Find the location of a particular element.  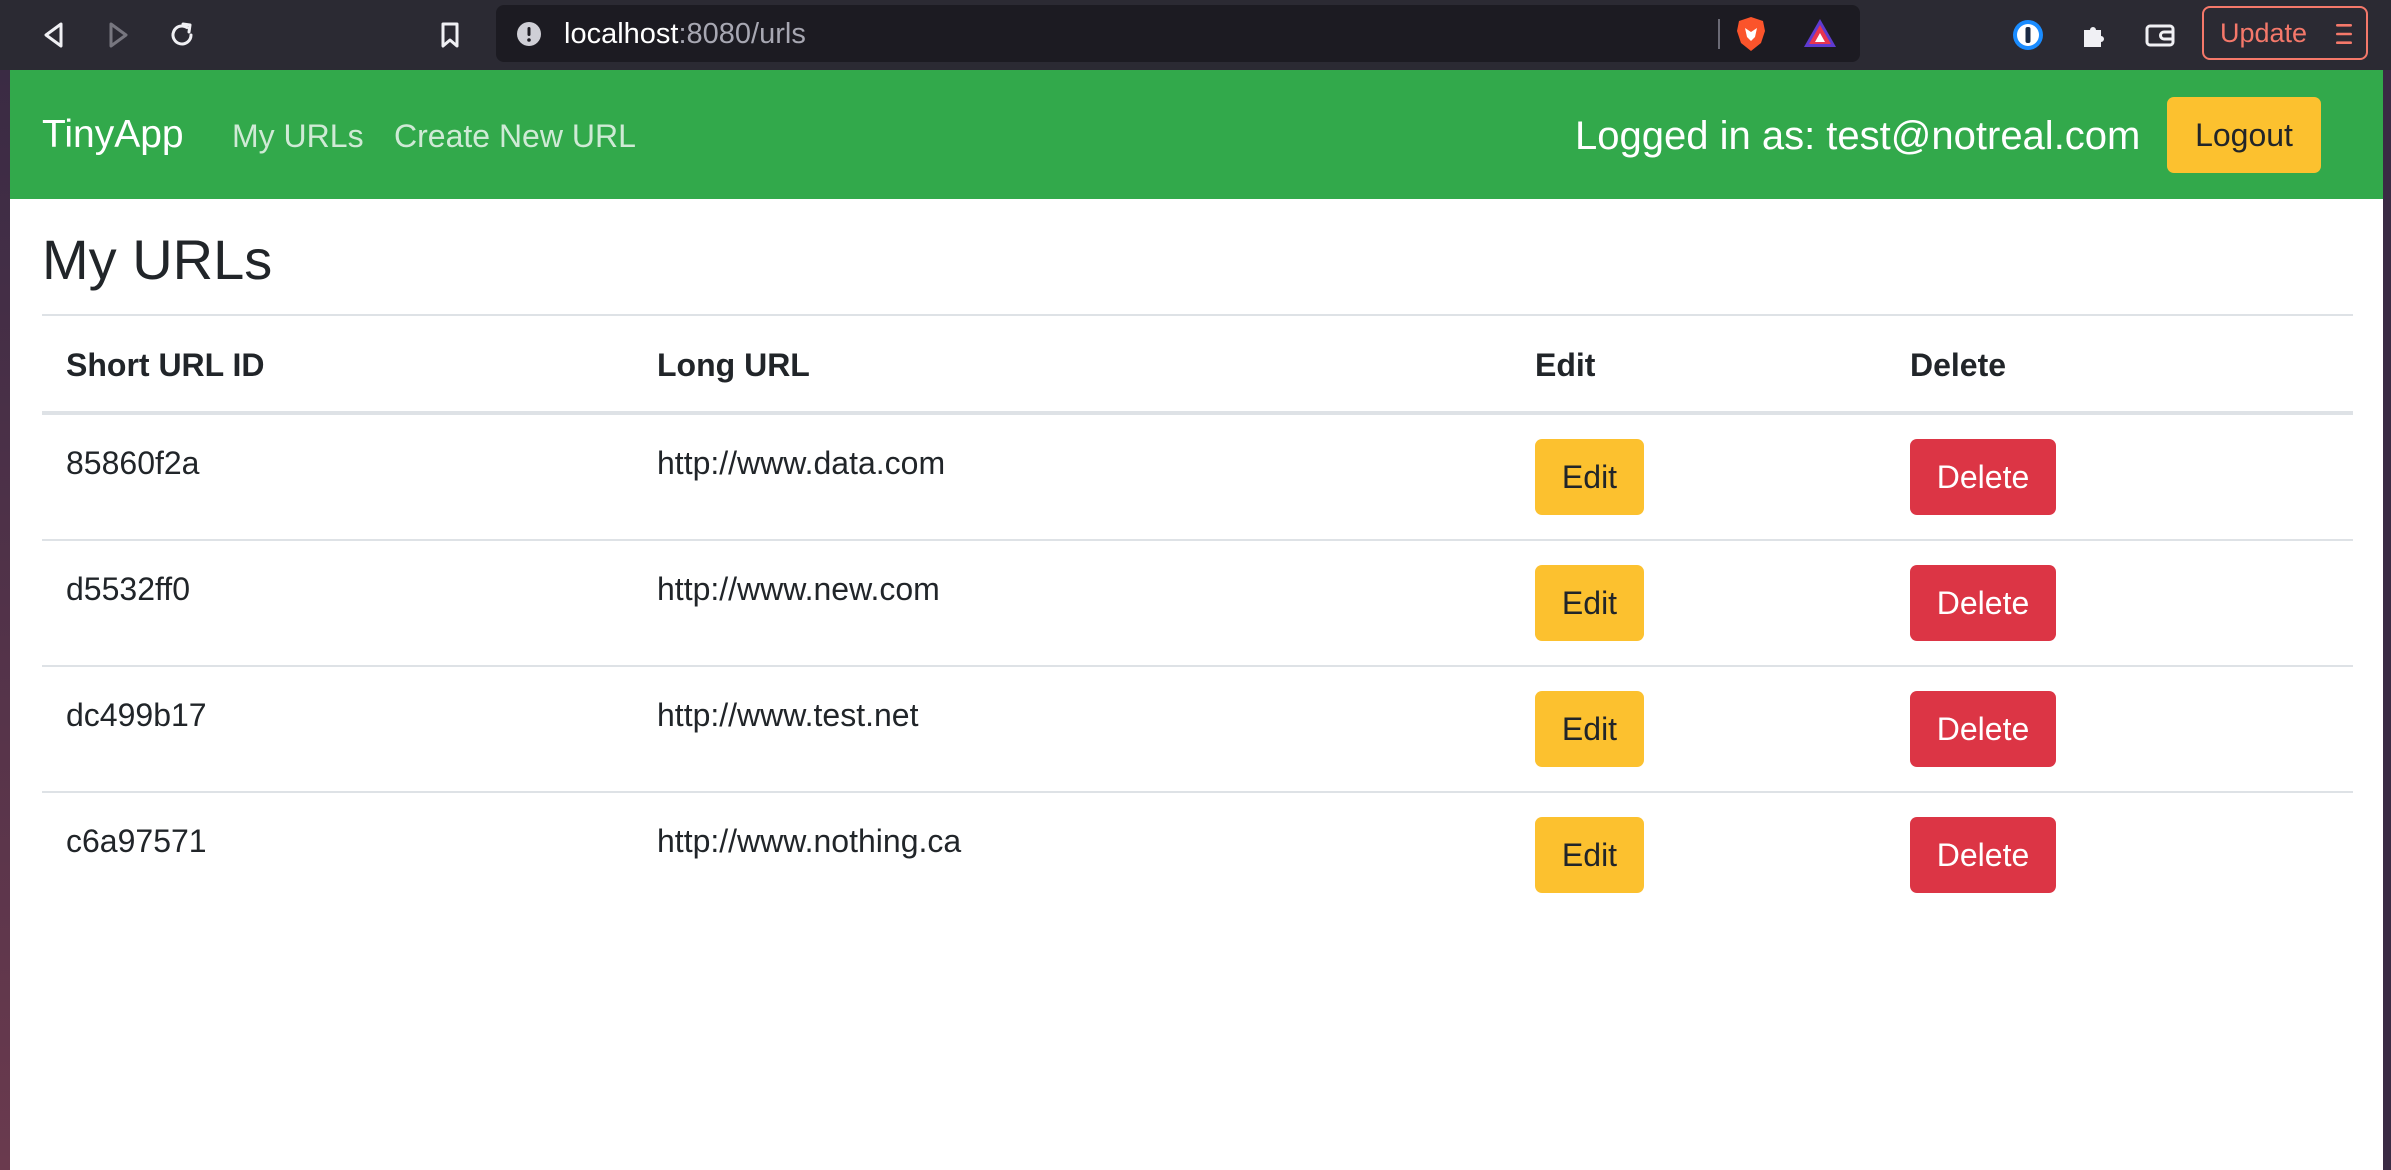

url-path: :8080/urls is located at coordinates (742, 34).